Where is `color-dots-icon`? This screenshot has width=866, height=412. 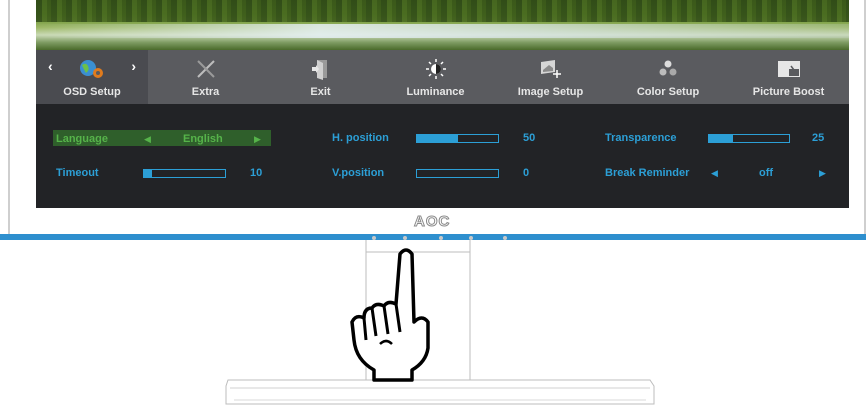 color-dots-icon is located at coordinates (668, 68).